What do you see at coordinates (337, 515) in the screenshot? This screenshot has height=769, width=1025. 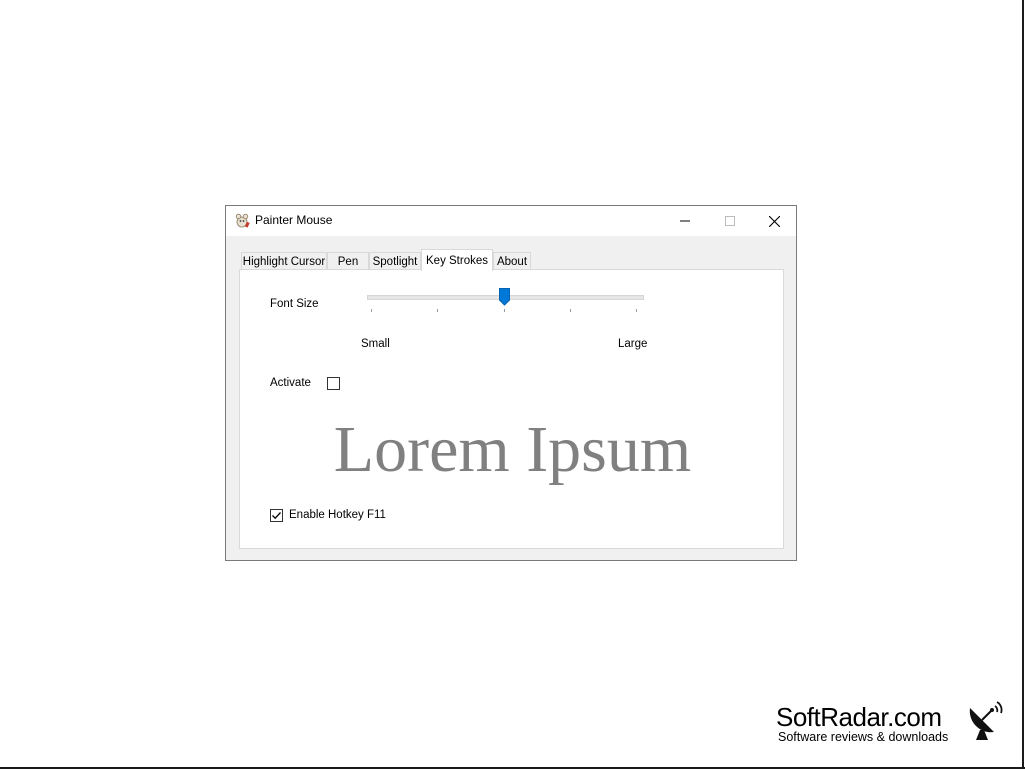 I see `enable-hotkey-label: Enable Hotkey F11` at bounding box center [337, 515].